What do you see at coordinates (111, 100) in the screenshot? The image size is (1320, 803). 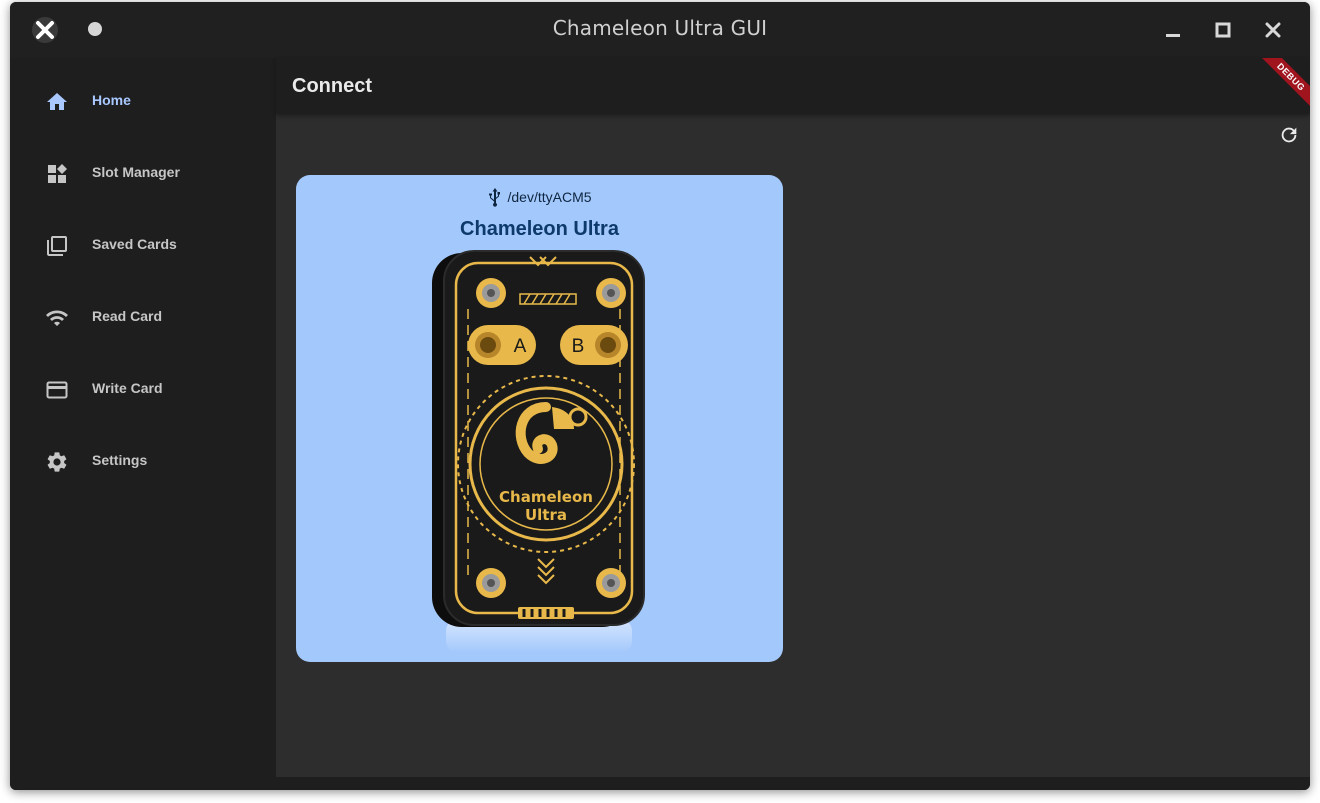 I see `sidebar-item-label: Home` at bounding box center [111, 100].